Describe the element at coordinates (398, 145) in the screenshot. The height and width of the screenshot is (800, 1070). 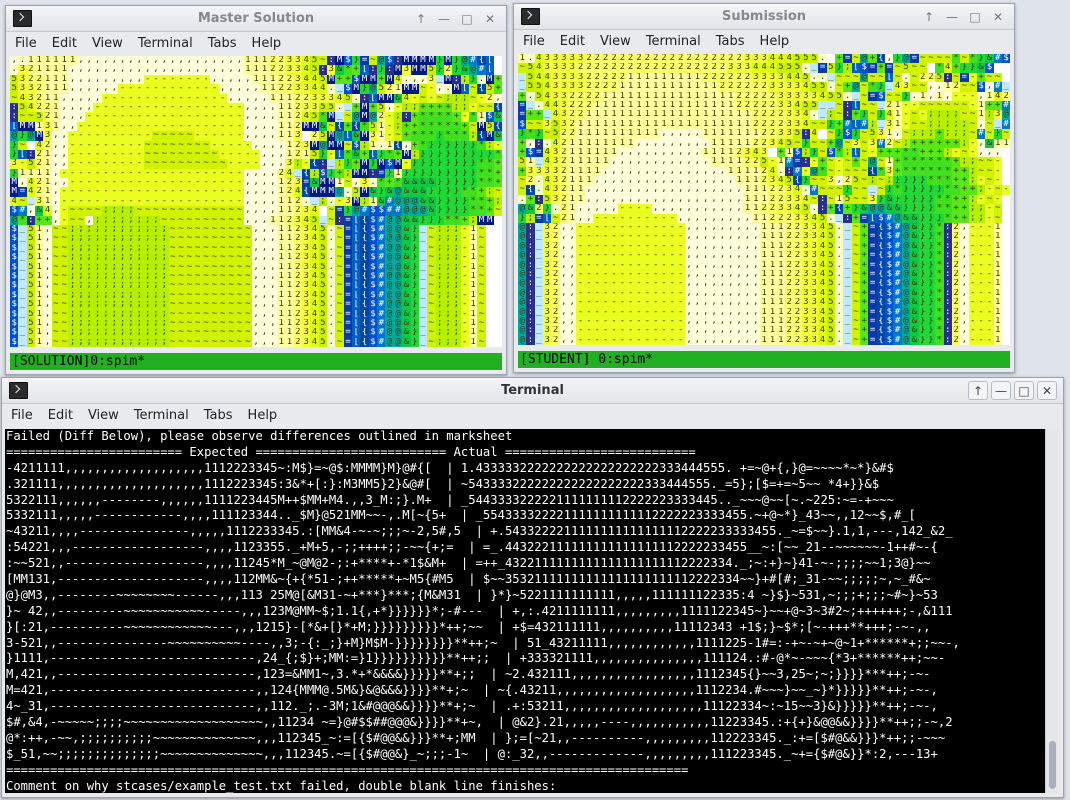
I see `ascii-cell: {` at that location.